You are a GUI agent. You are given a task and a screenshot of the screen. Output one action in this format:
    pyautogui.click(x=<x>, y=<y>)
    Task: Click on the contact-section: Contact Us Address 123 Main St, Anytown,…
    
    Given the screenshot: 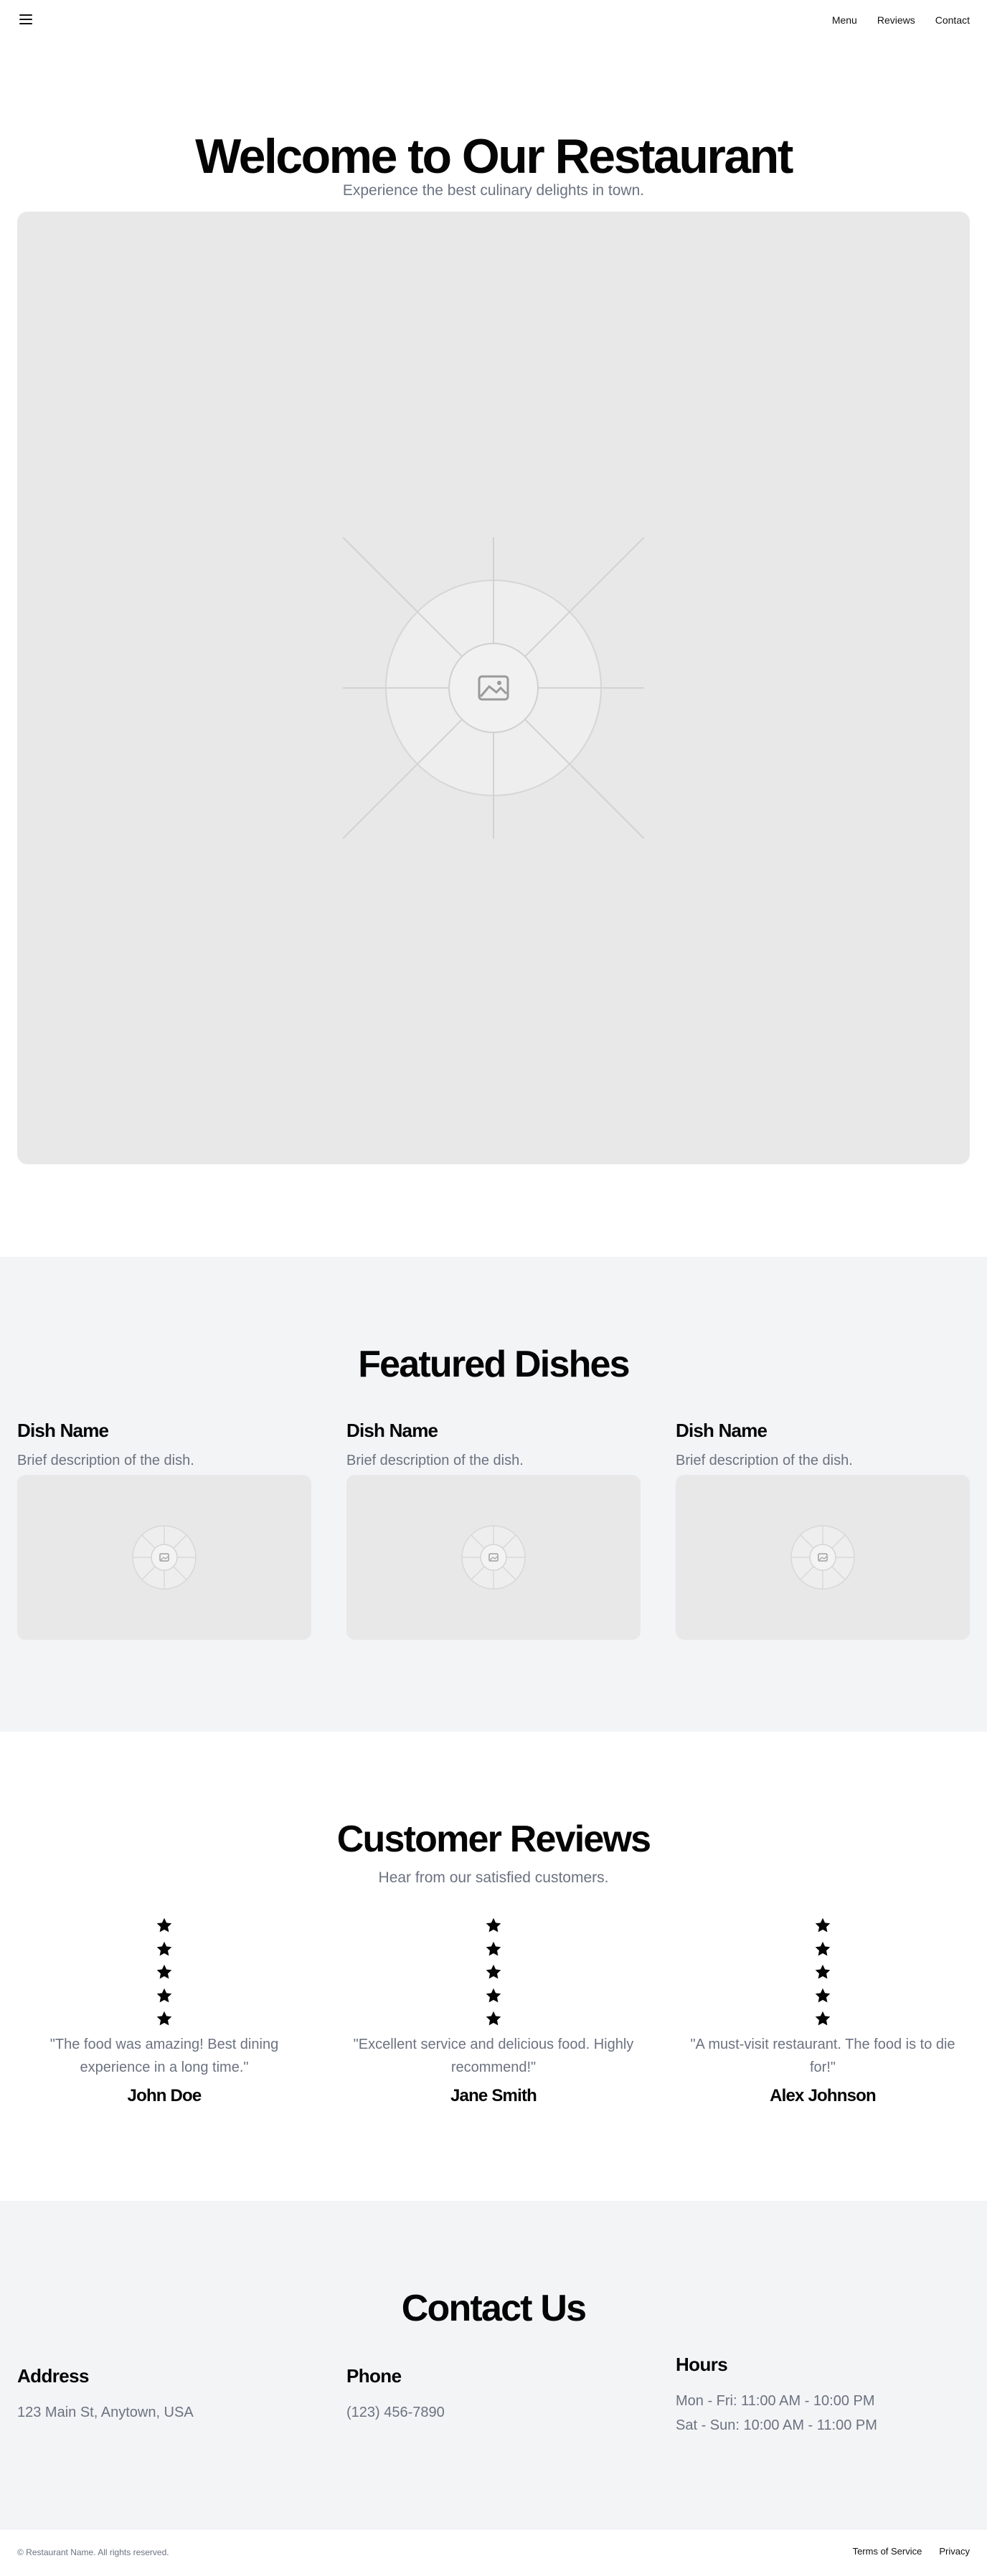 What is the action you would take?
    pyautogui.click(x=493, y=2365)
    